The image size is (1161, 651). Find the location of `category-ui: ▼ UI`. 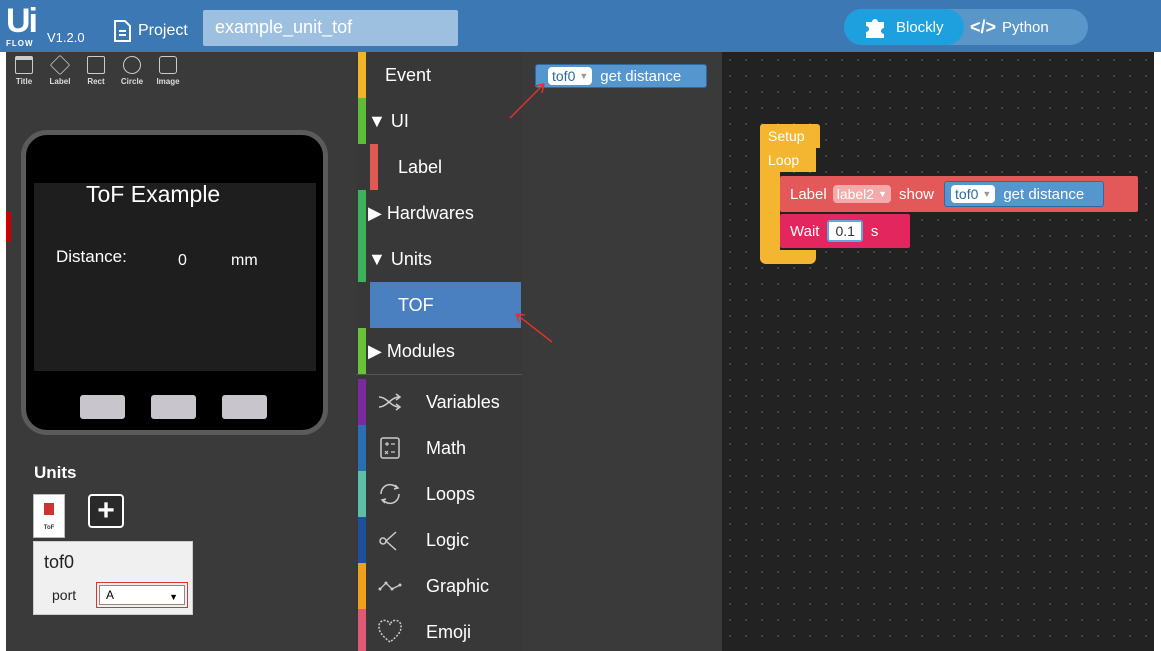

category-ui: ▼ UI is located at coordinates (439, 121).